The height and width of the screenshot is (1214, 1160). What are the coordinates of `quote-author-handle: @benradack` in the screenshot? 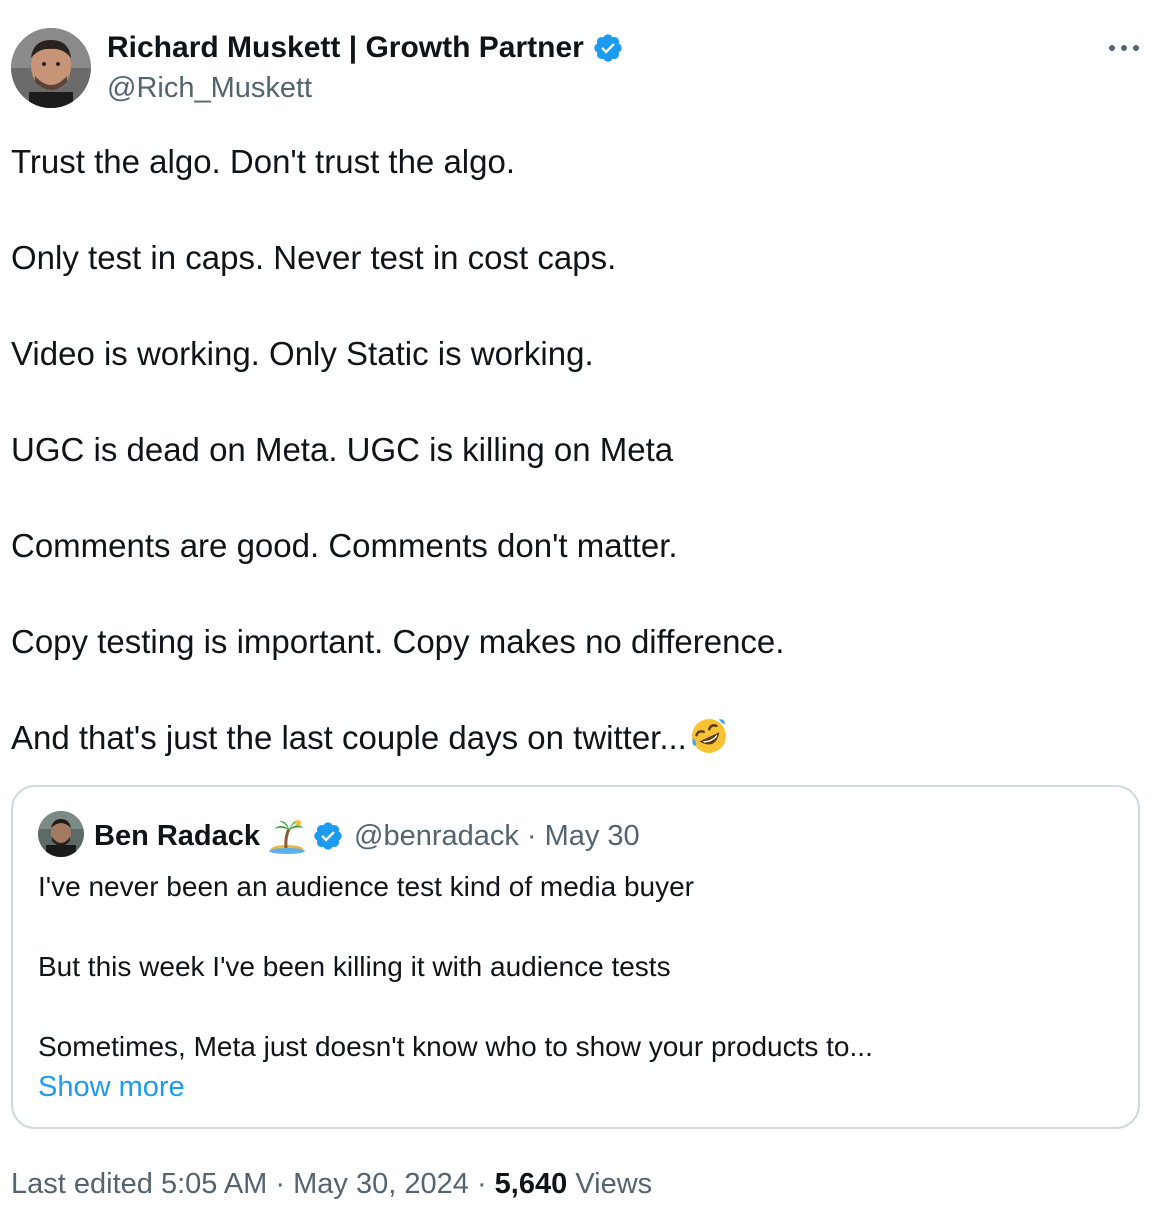 It's located at (436, 836).